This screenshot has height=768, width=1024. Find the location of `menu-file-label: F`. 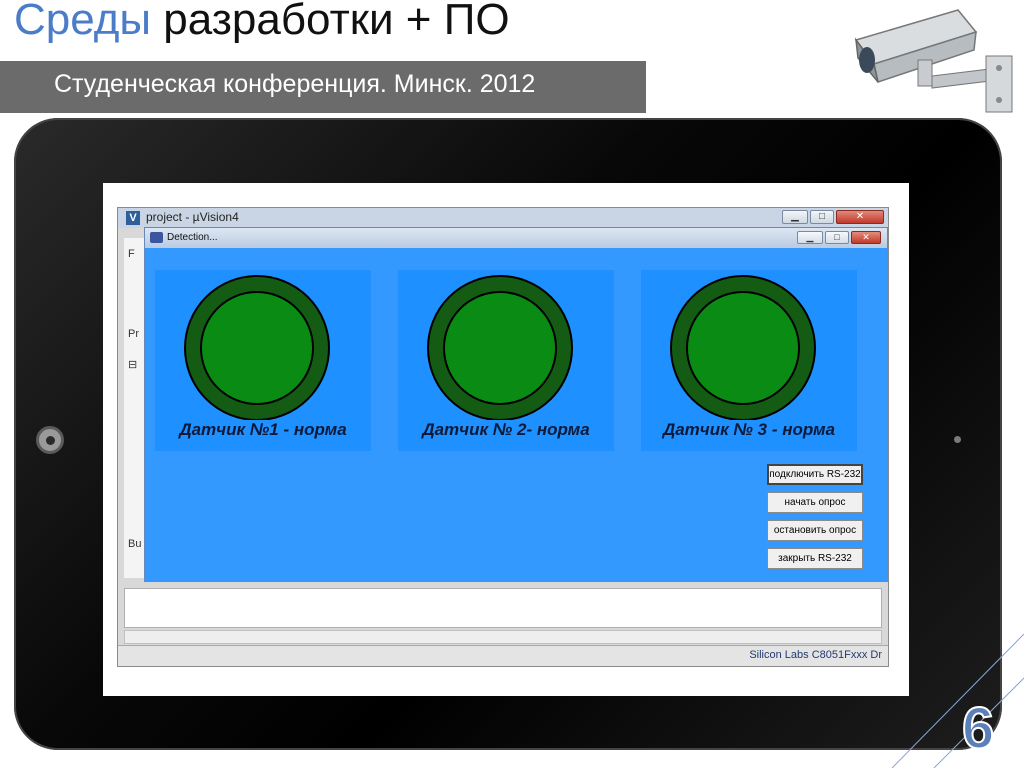

menu-file-label: F is located at coordinates (131, 254).